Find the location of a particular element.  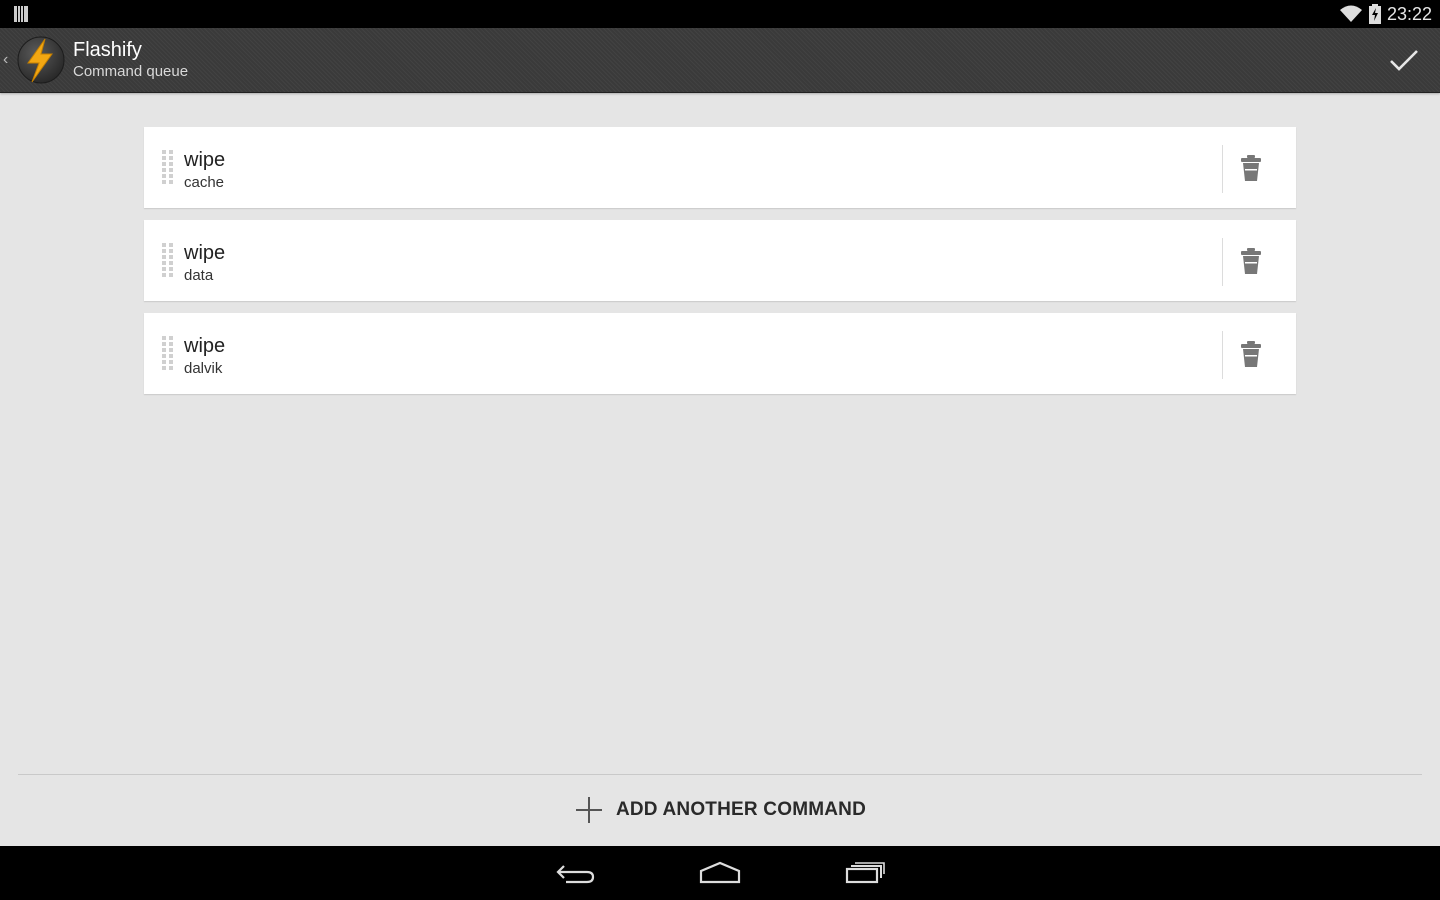

command-item: wipe cache is located at coordinates (720, 167).